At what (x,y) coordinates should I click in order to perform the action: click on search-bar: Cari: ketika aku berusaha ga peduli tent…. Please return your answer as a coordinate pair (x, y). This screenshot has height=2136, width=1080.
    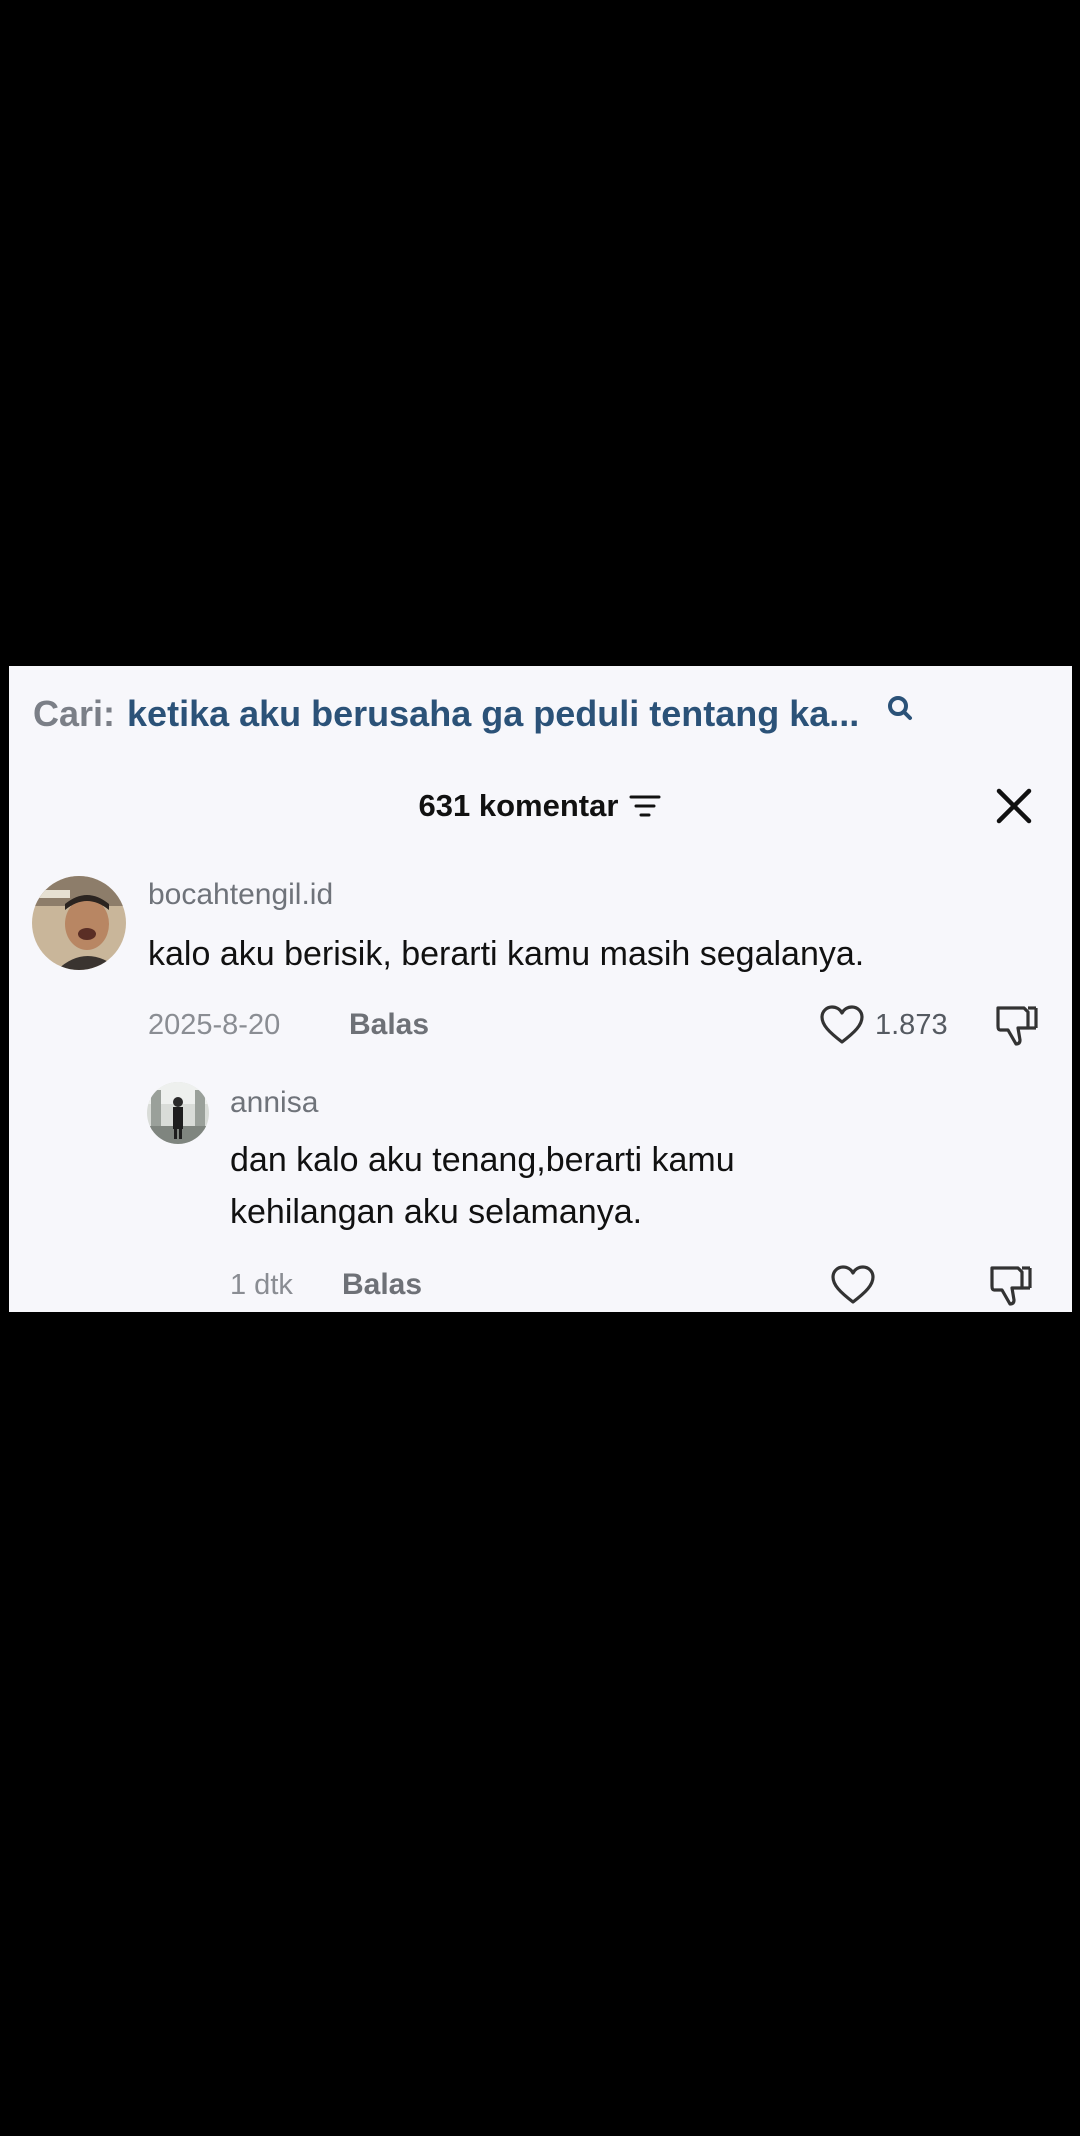
    Looking at the image, I should click on (540, 714).